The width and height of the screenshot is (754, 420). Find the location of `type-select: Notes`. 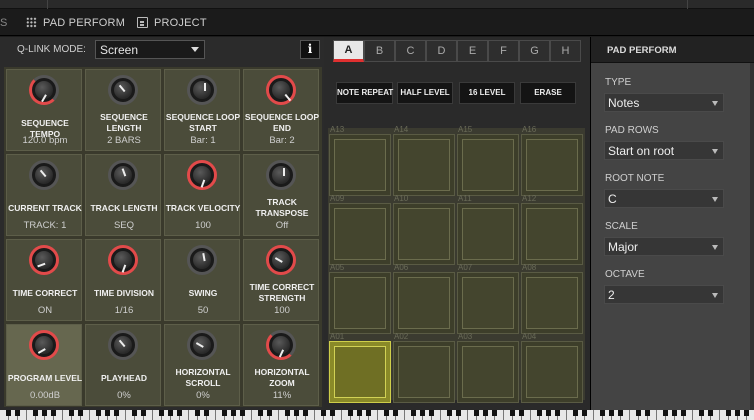

type-select: Notes is located at coordinates (664, 102).